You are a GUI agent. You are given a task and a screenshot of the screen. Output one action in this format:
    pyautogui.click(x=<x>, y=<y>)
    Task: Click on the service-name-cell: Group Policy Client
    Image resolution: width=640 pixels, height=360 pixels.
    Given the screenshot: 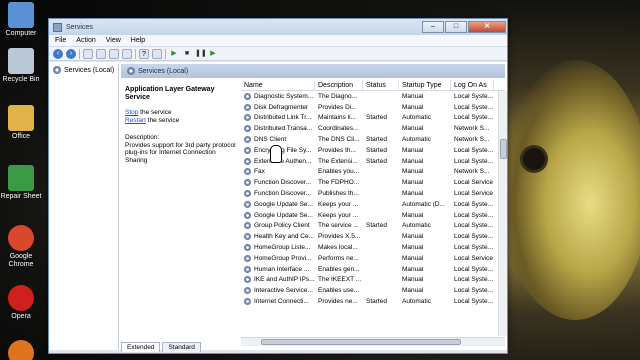 What is the action you would take?
    pyautogui.click(x=278, y=226)
    